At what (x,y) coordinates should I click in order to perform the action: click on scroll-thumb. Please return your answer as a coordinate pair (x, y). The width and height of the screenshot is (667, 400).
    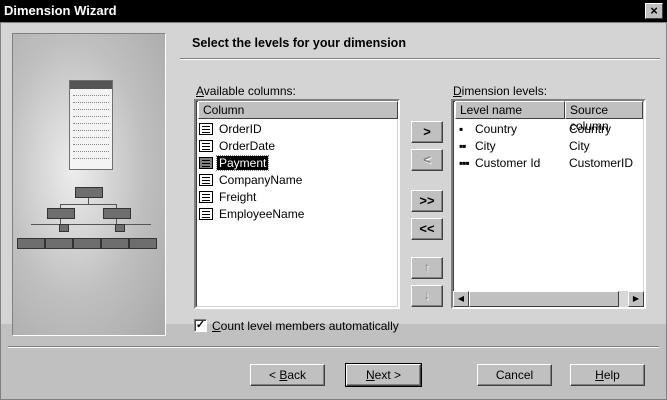
    Looking at the image, I should click on (544, 299).